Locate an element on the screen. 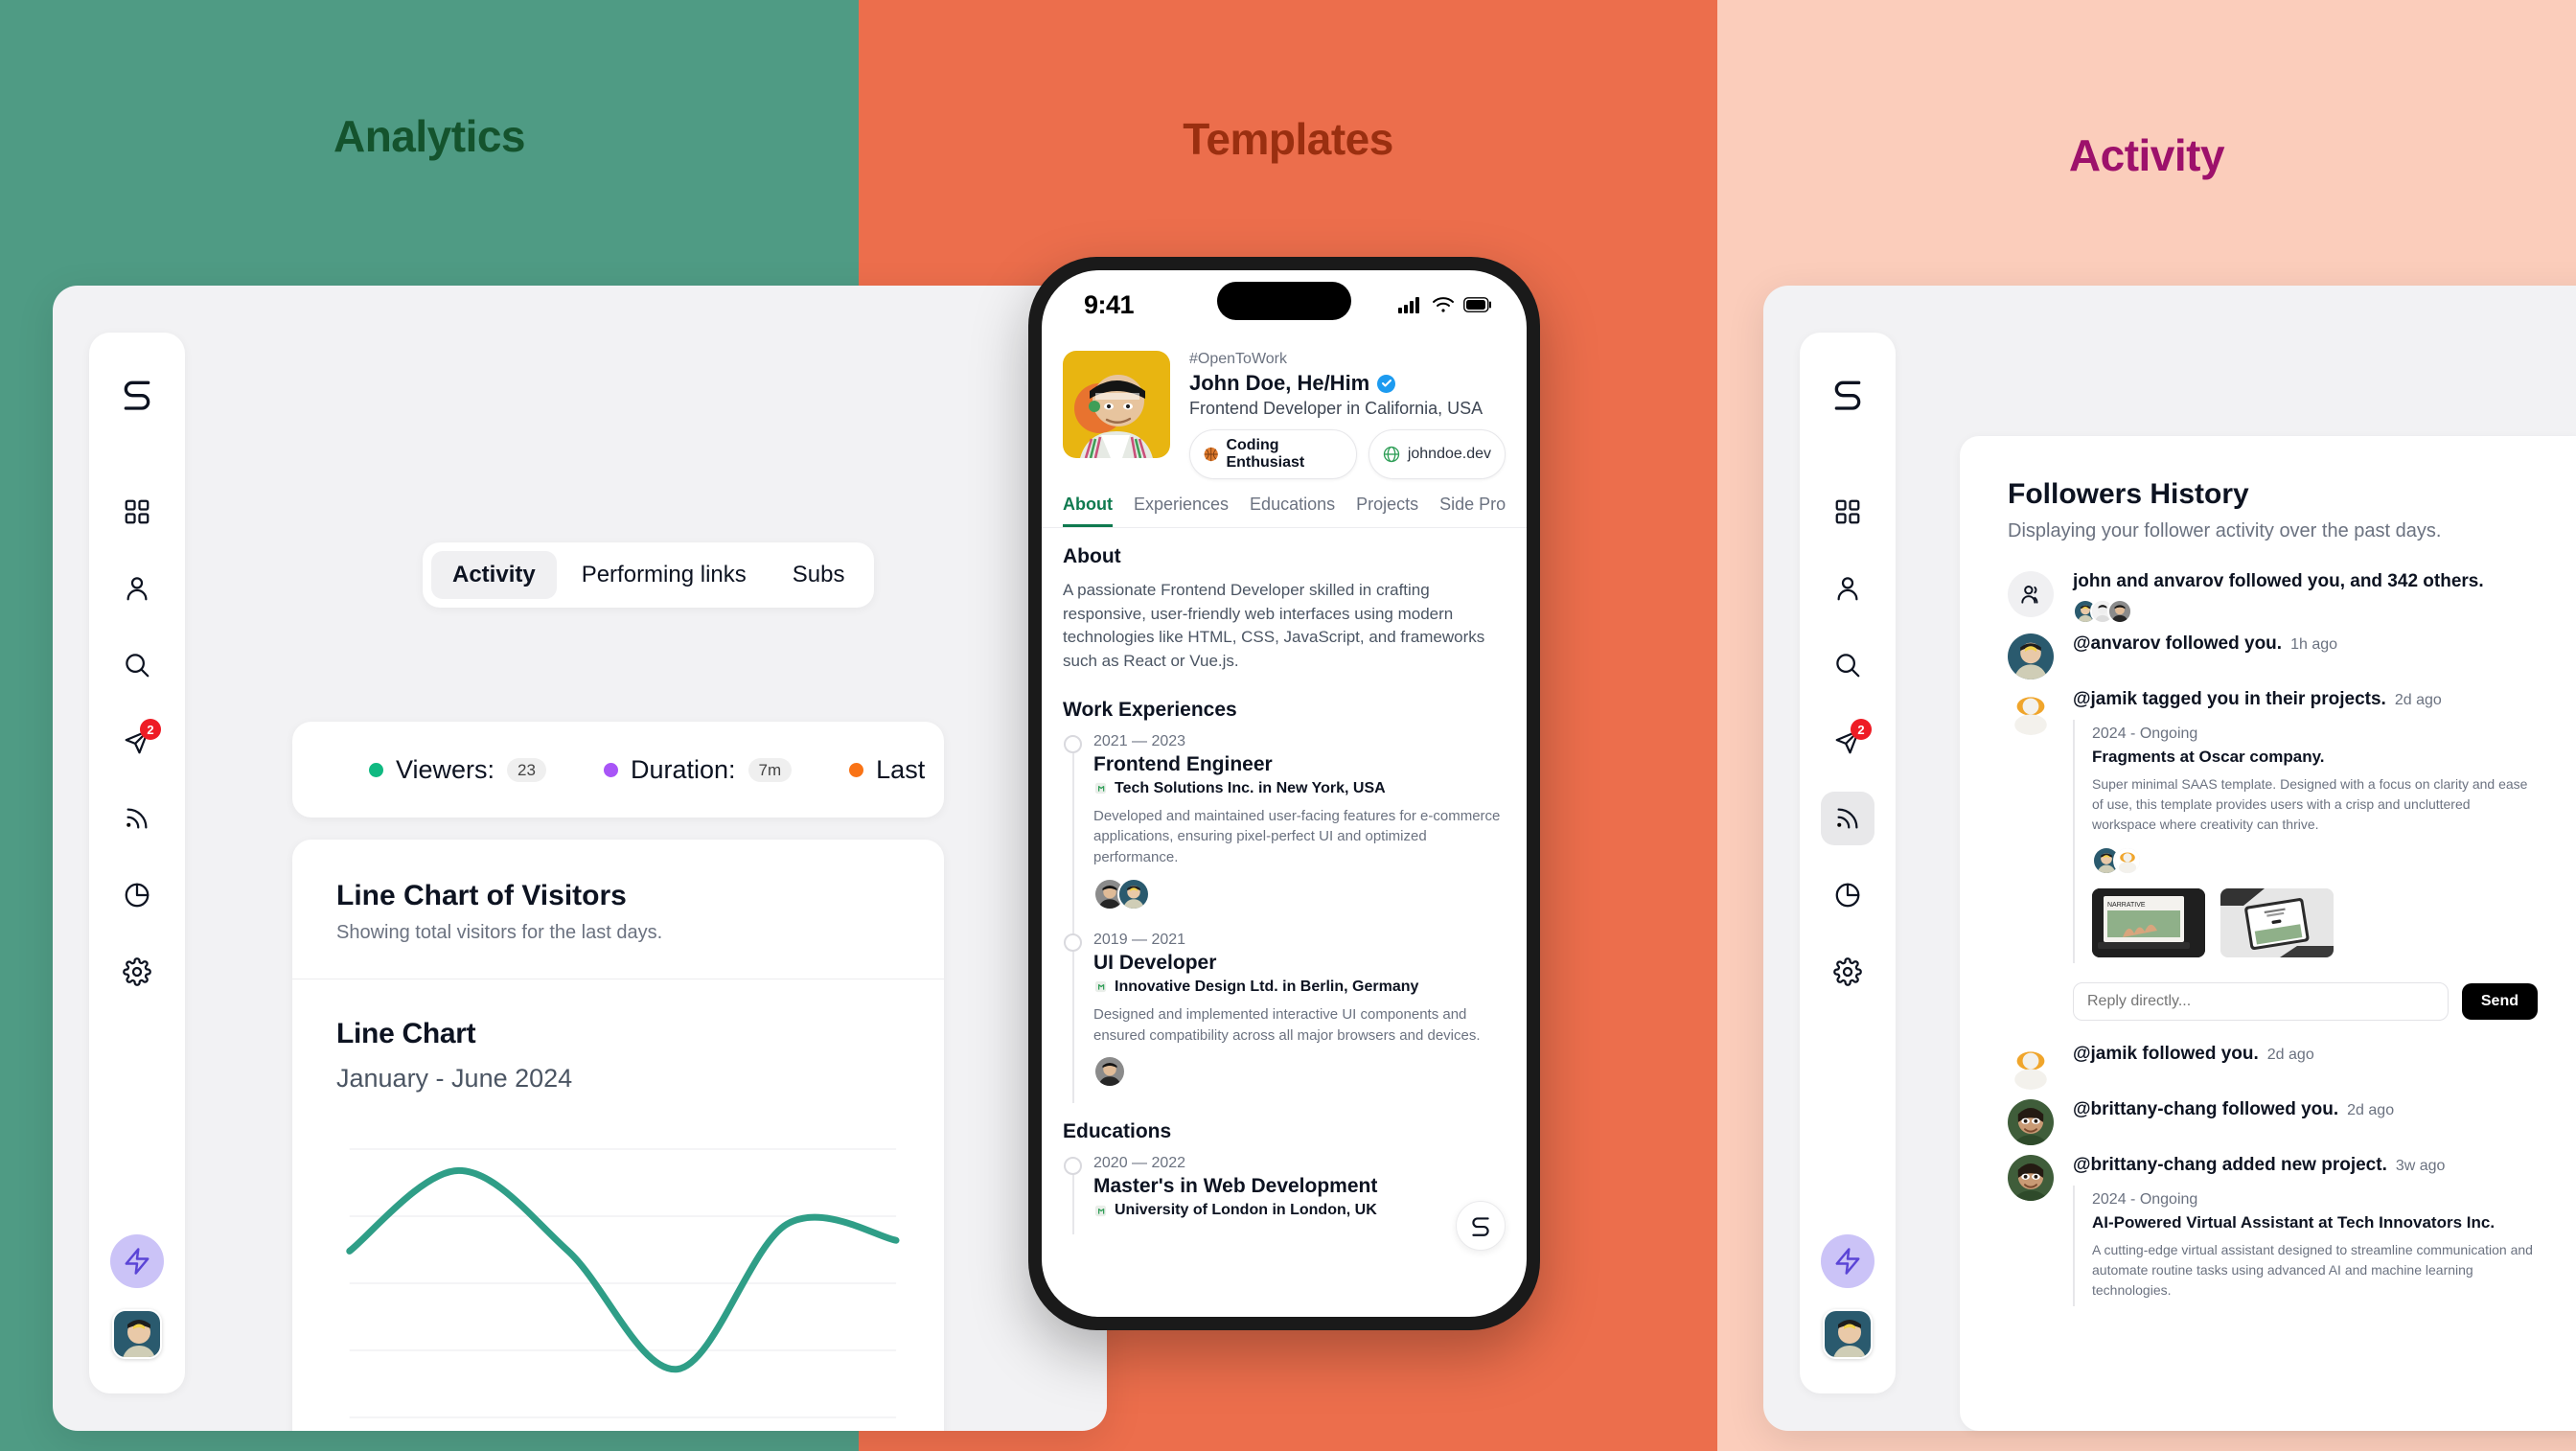 Image resolution: width=2576 pixels, height=1451 pixels. timeline-line is located at coordinates (1073, 924).